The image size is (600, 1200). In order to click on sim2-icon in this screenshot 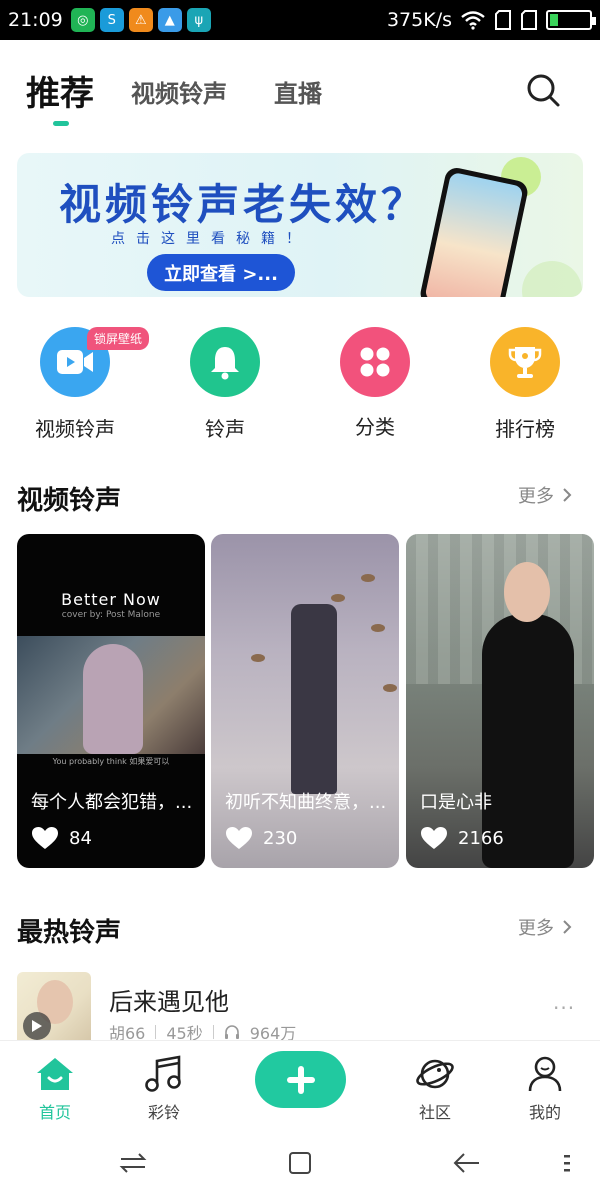, I will do `click(529, 20)`.